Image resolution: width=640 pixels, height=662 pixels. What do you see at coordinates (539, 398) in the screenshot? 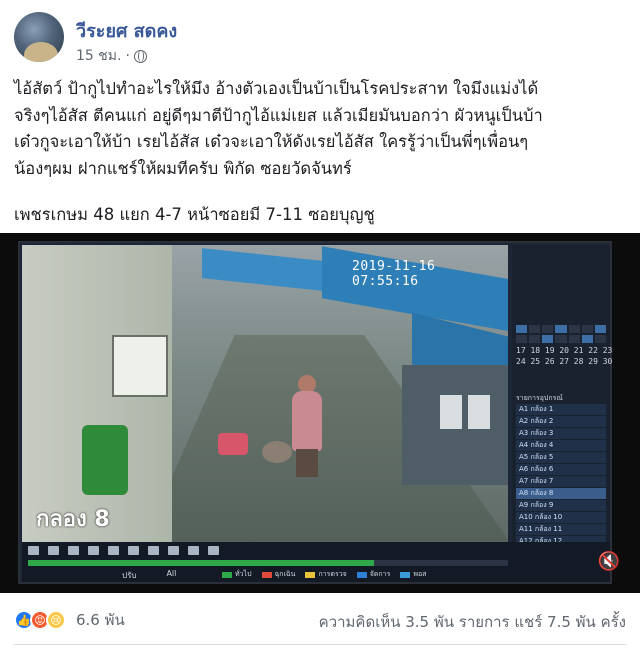
I see `camera-list-title: รายการอุปกรณ์` at bounding box center [539, 398].